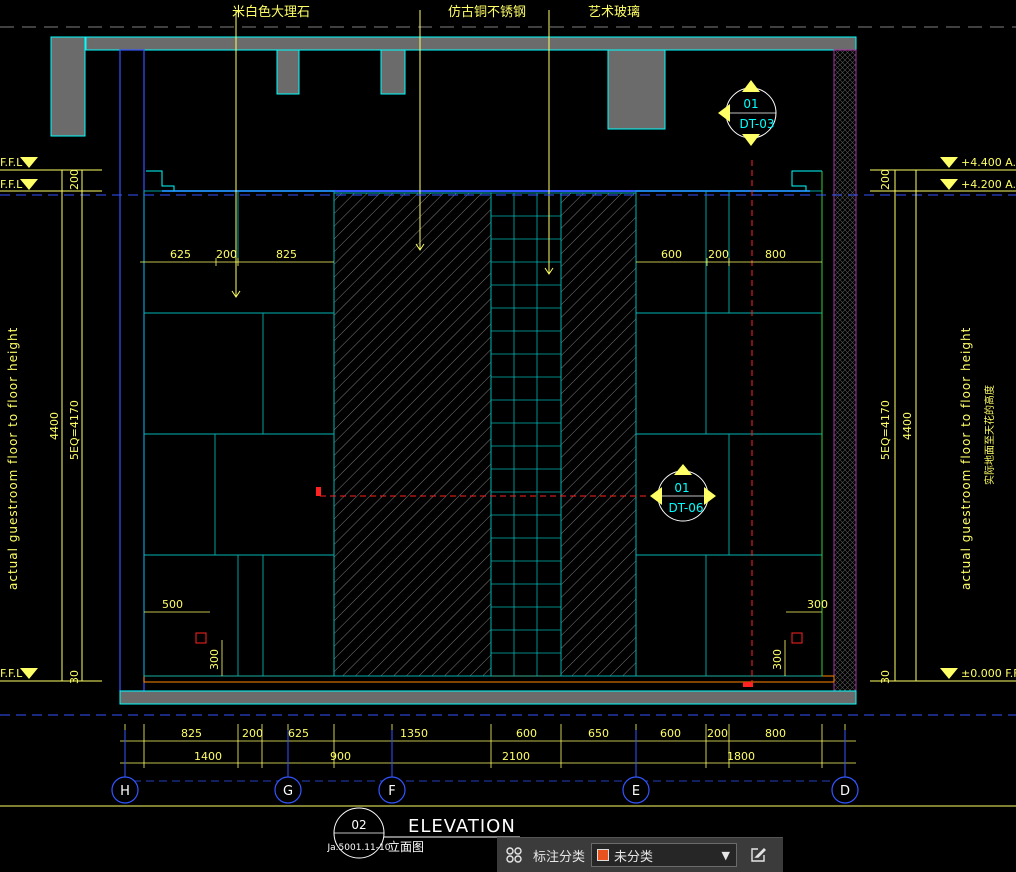  Describe the element at coordinates (671, 254) in the screenshot. I see `top-dim-r1: 600` at that location.